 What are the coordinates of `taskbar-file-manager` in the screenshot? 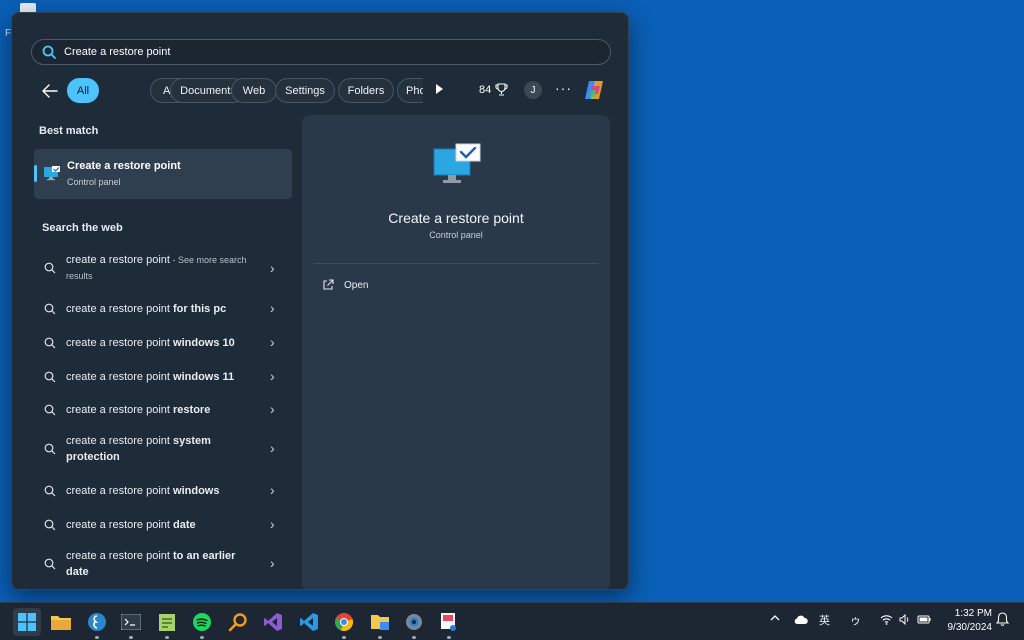 It's located at (380, 624).